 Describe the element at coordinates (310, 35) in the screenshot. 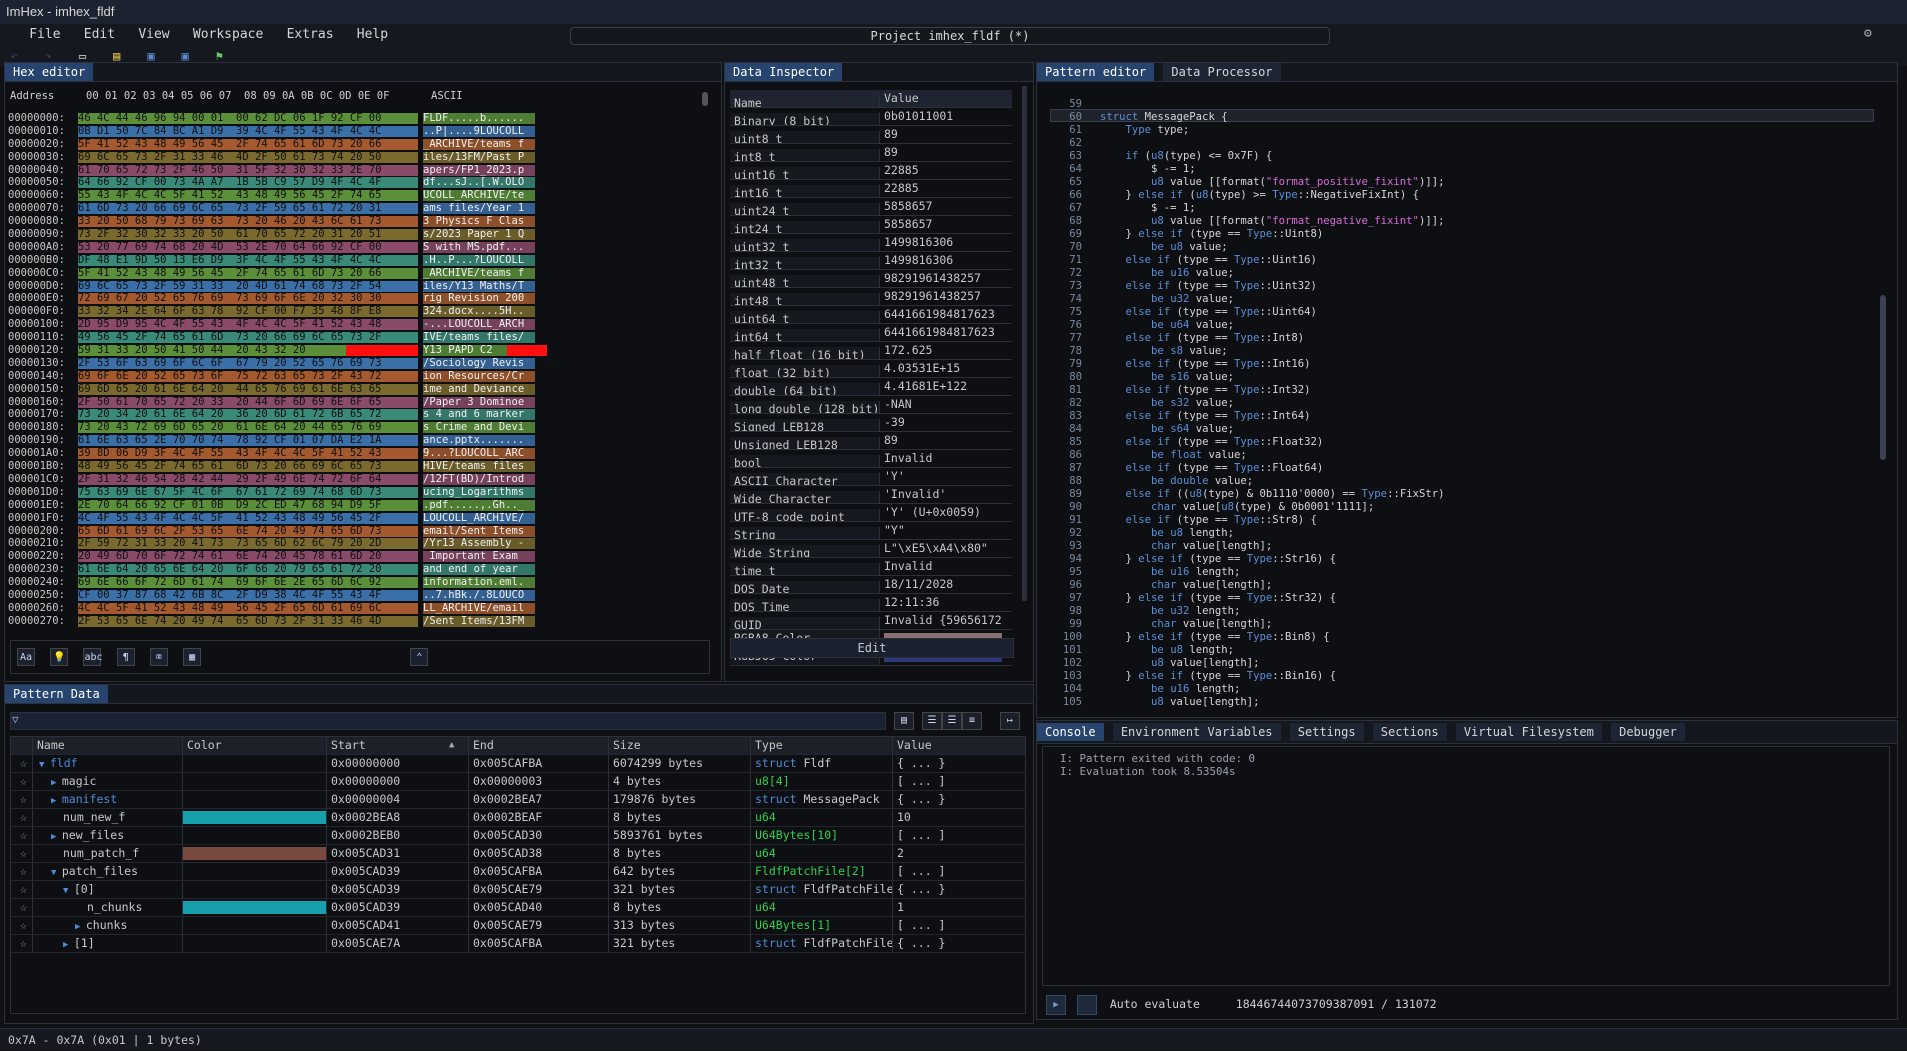

I see `menu-extras: Extras` at that location.